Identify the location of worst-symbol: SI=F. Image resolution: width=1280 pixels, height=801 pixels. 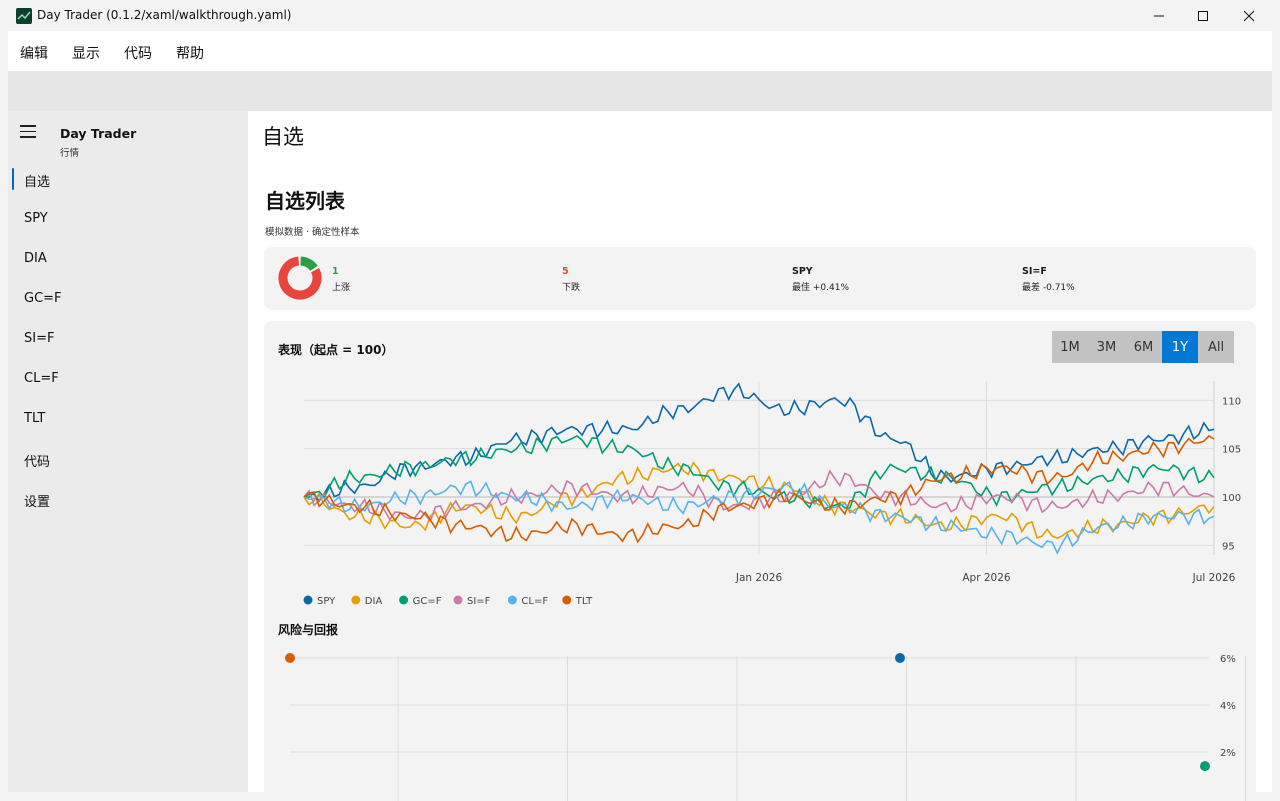
(1034, 271).